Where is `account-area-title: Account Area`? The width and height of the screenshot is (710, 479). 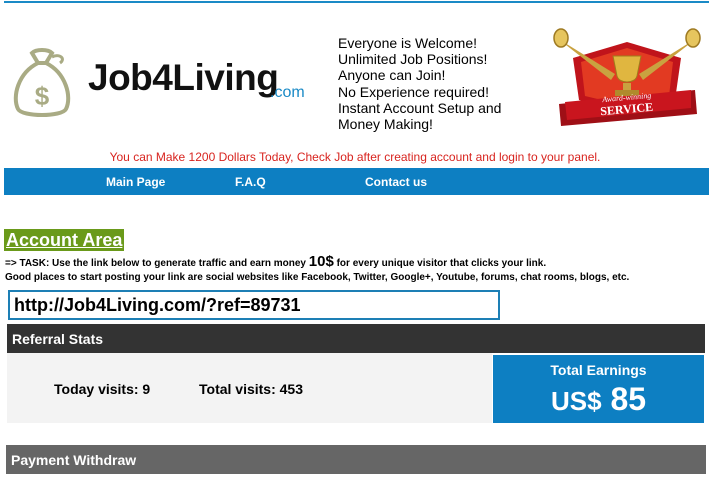 account-area-title: Account Area is located at coordinates (64, 240).